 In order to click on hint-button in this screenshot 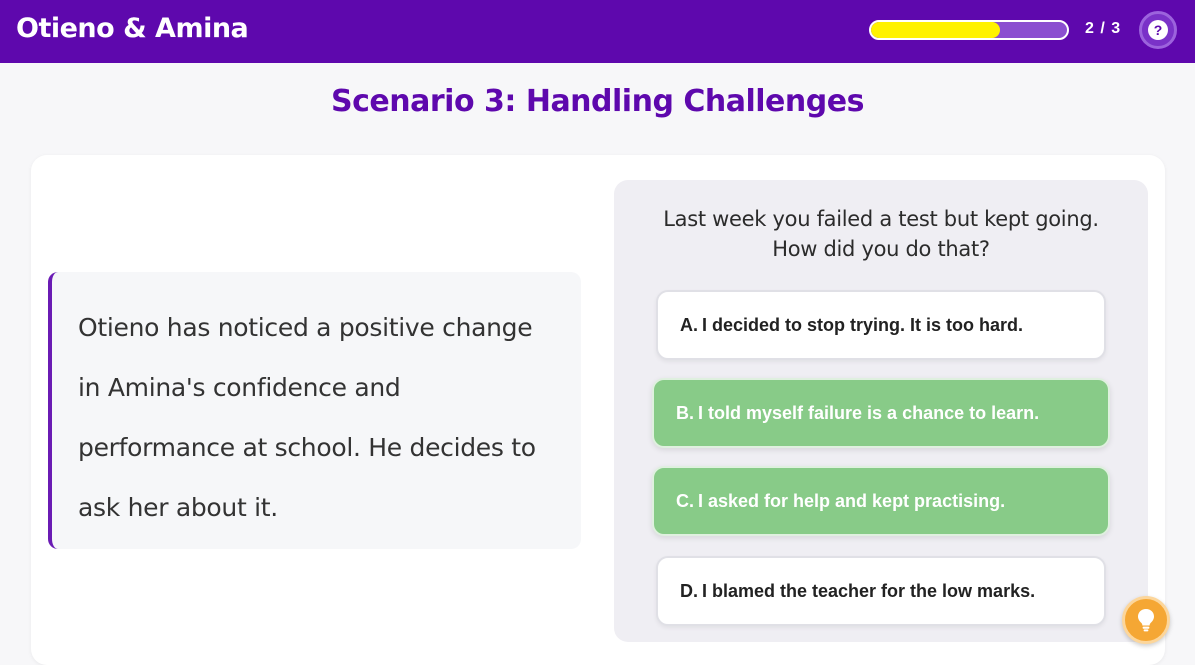, I will do `click(1146, 620)`.